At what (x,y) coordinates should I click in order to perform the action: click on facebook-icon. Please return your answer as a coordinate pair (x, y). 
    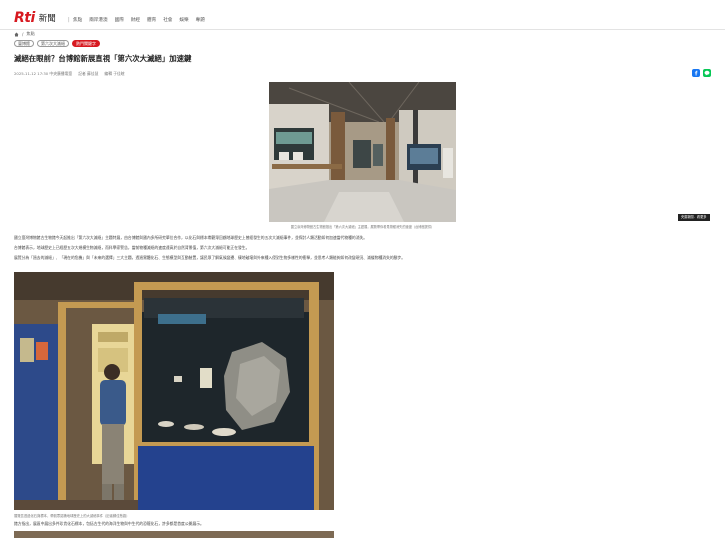
    Looking at the image, I should click on (696, 73).